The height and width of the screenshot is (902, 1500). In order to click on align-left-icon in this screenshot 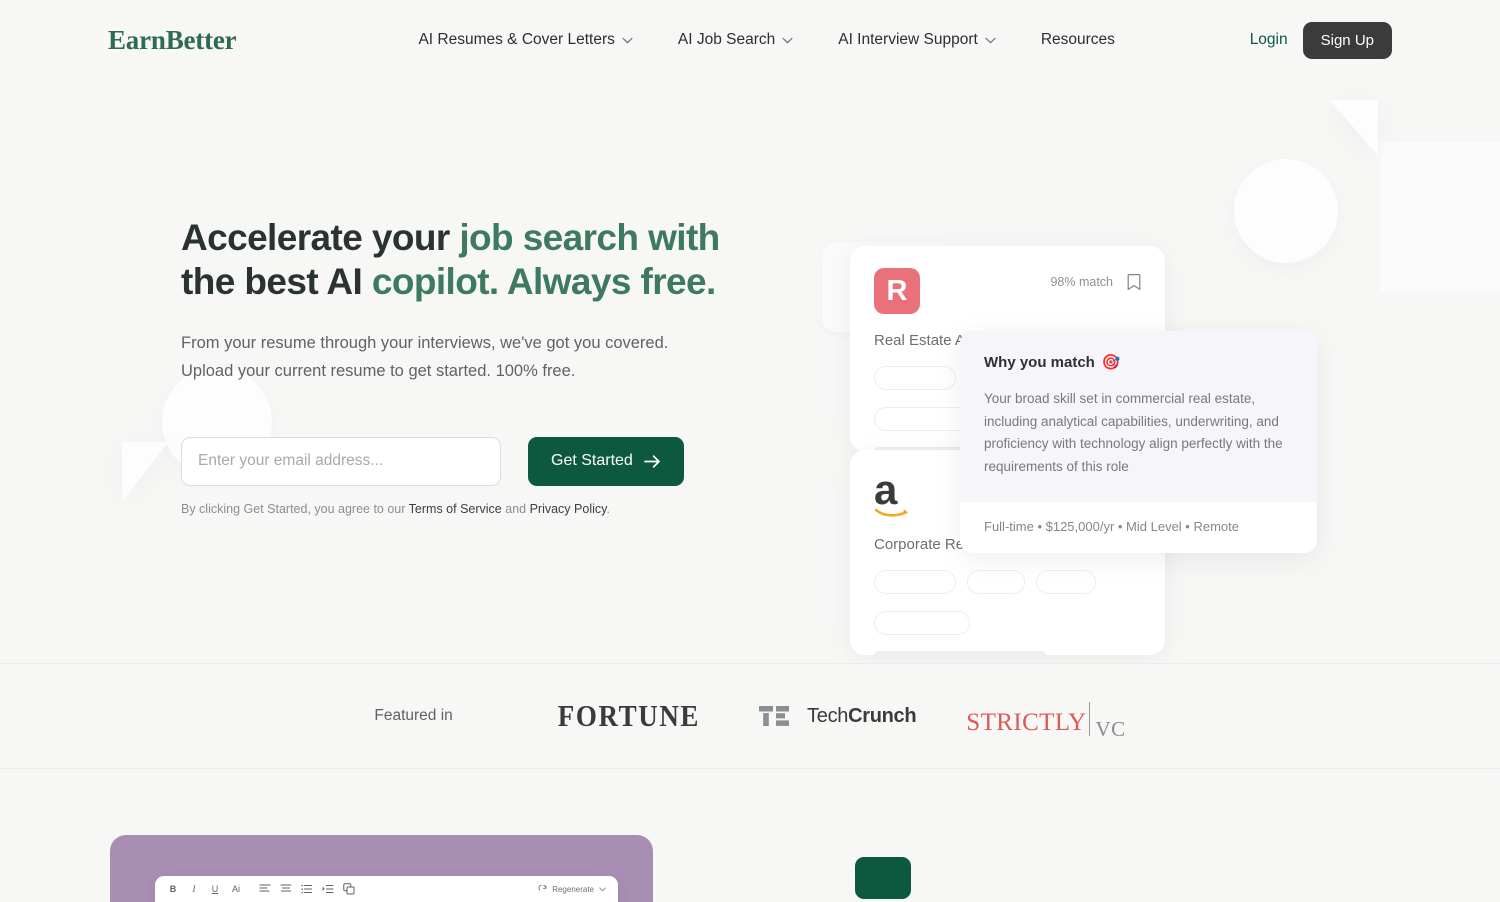, I will do `click(265, 889)`.